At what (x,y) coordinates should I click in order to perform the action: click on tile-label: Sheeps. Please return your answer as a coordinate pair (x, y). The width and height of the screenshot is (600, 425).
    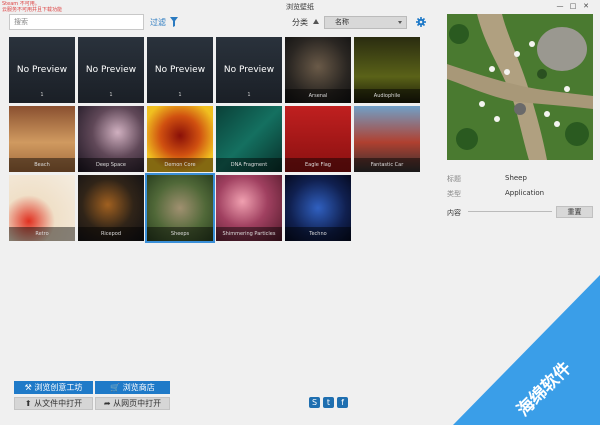
    Looking at the image, I should click on (180, 234).